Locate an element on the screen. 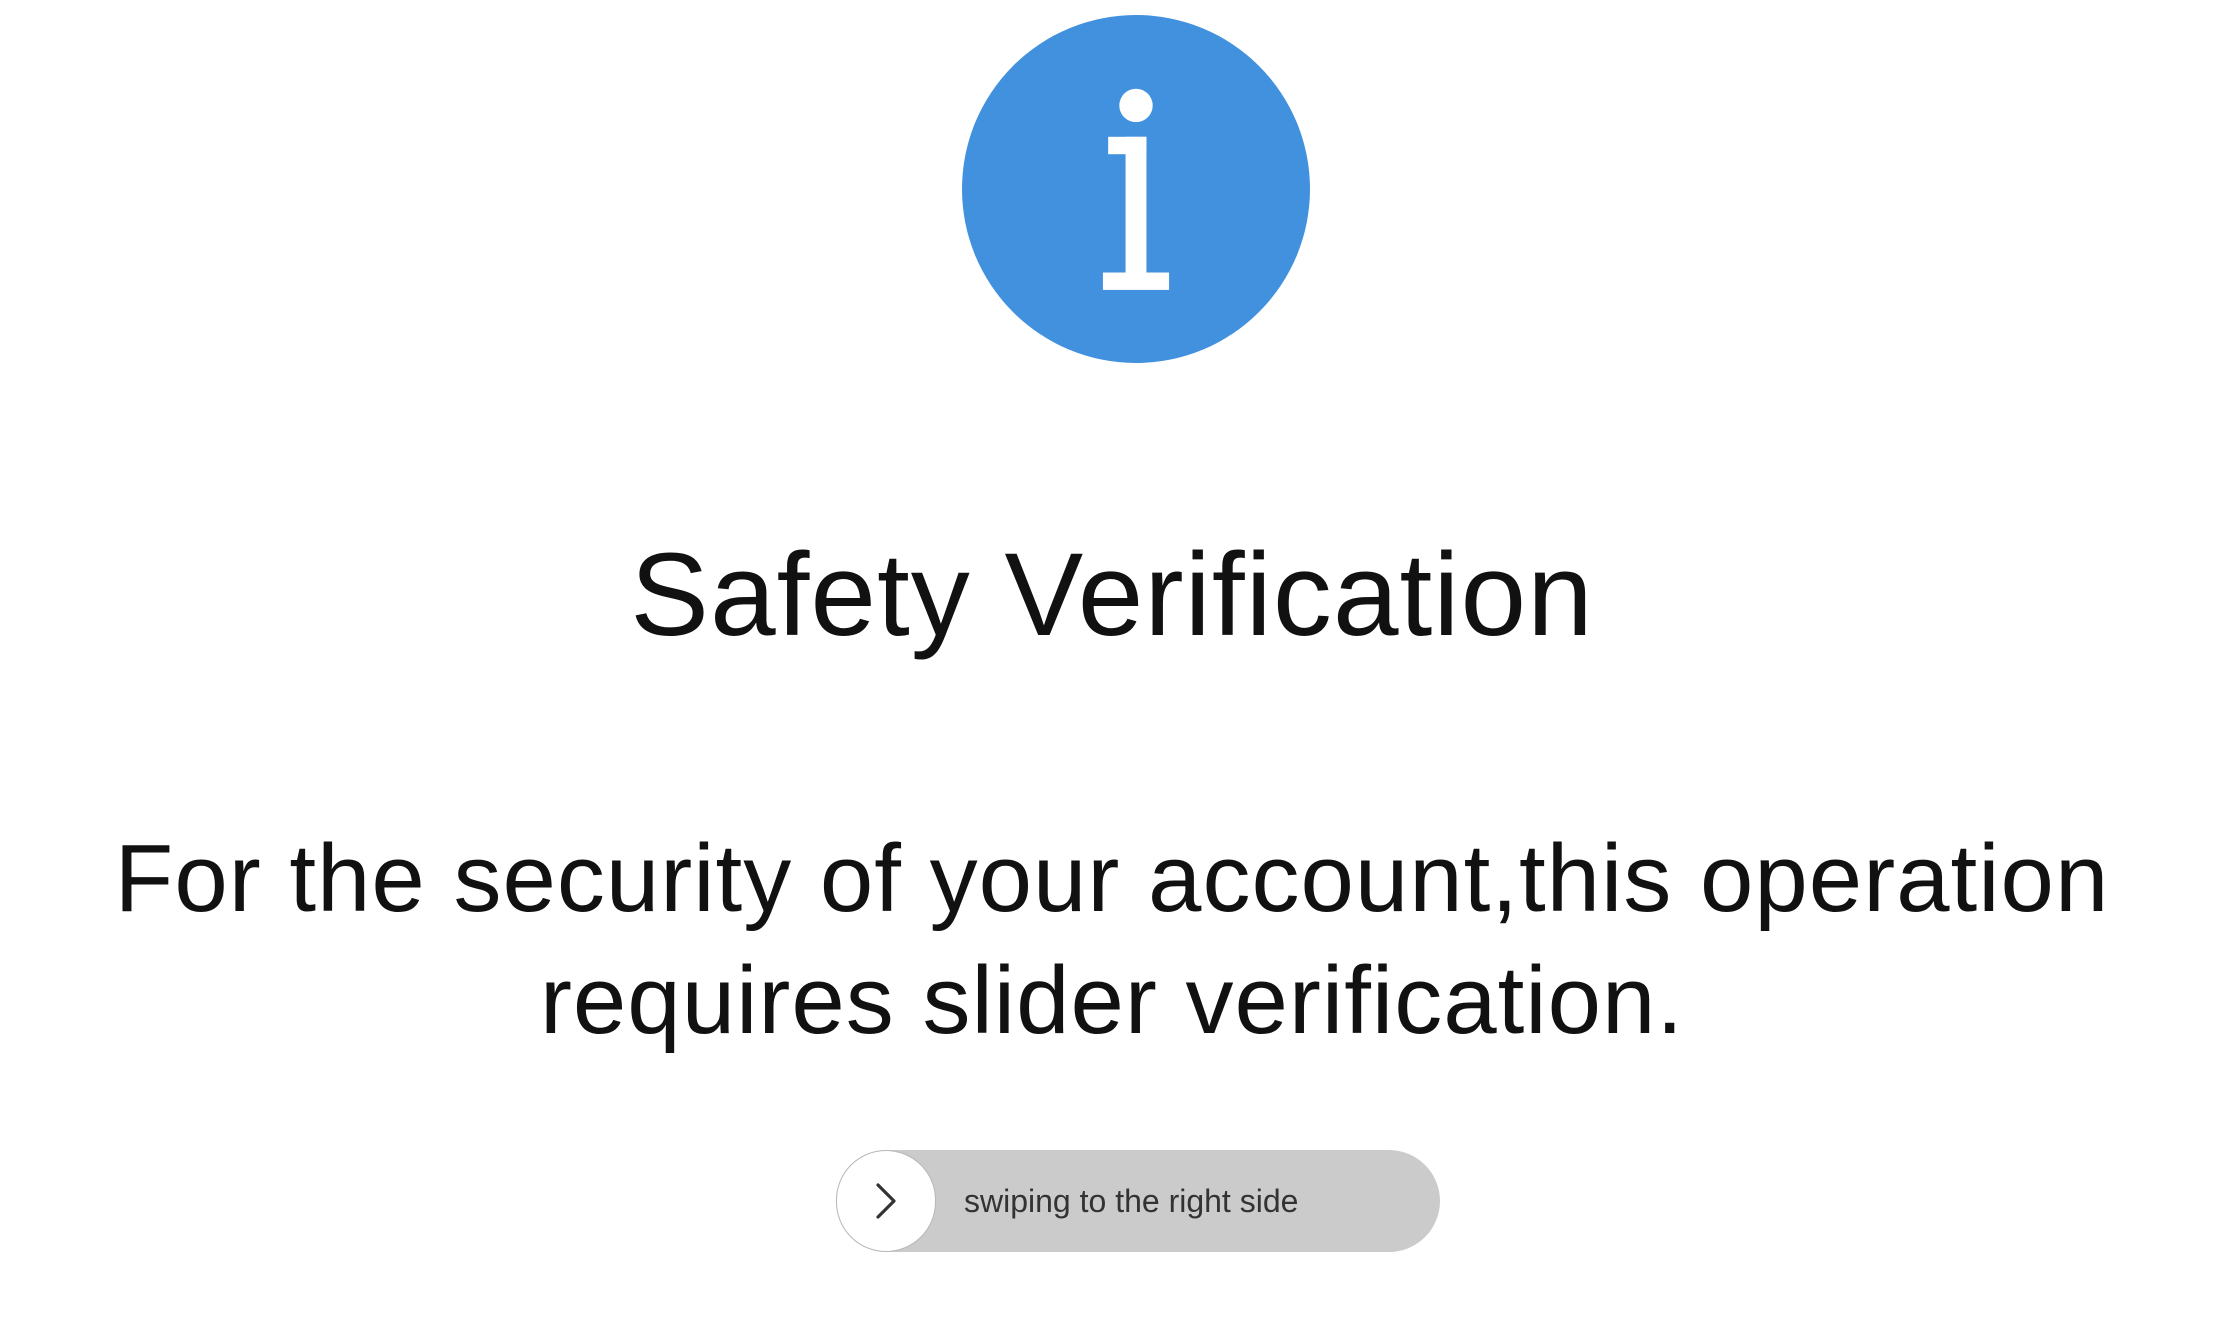 The width and height of the screenshot is (2224, 1326). slider-label: swiping to the right side is located at coordinates (1131, 1201).